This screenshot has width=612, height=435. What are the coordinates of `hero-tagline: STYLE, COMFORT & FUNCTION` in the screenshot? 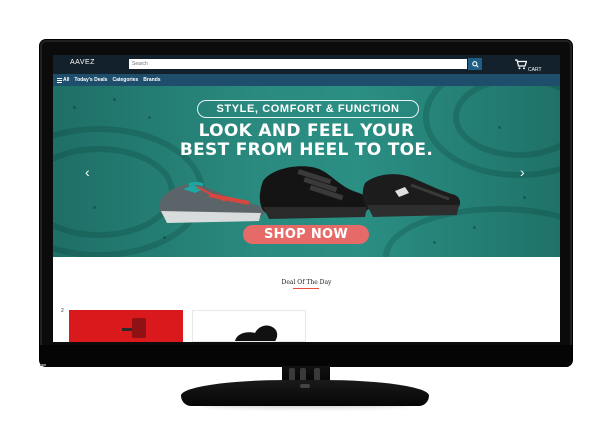 It's located at (308, 109).